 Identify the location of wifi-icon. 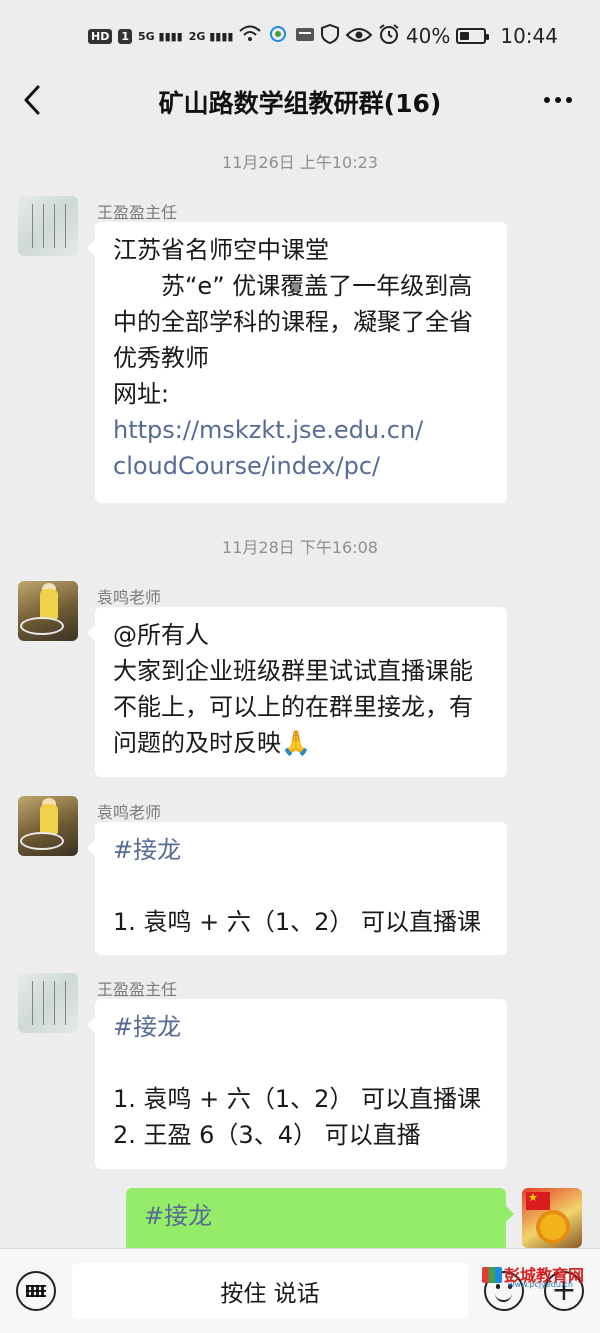
(250, 36).